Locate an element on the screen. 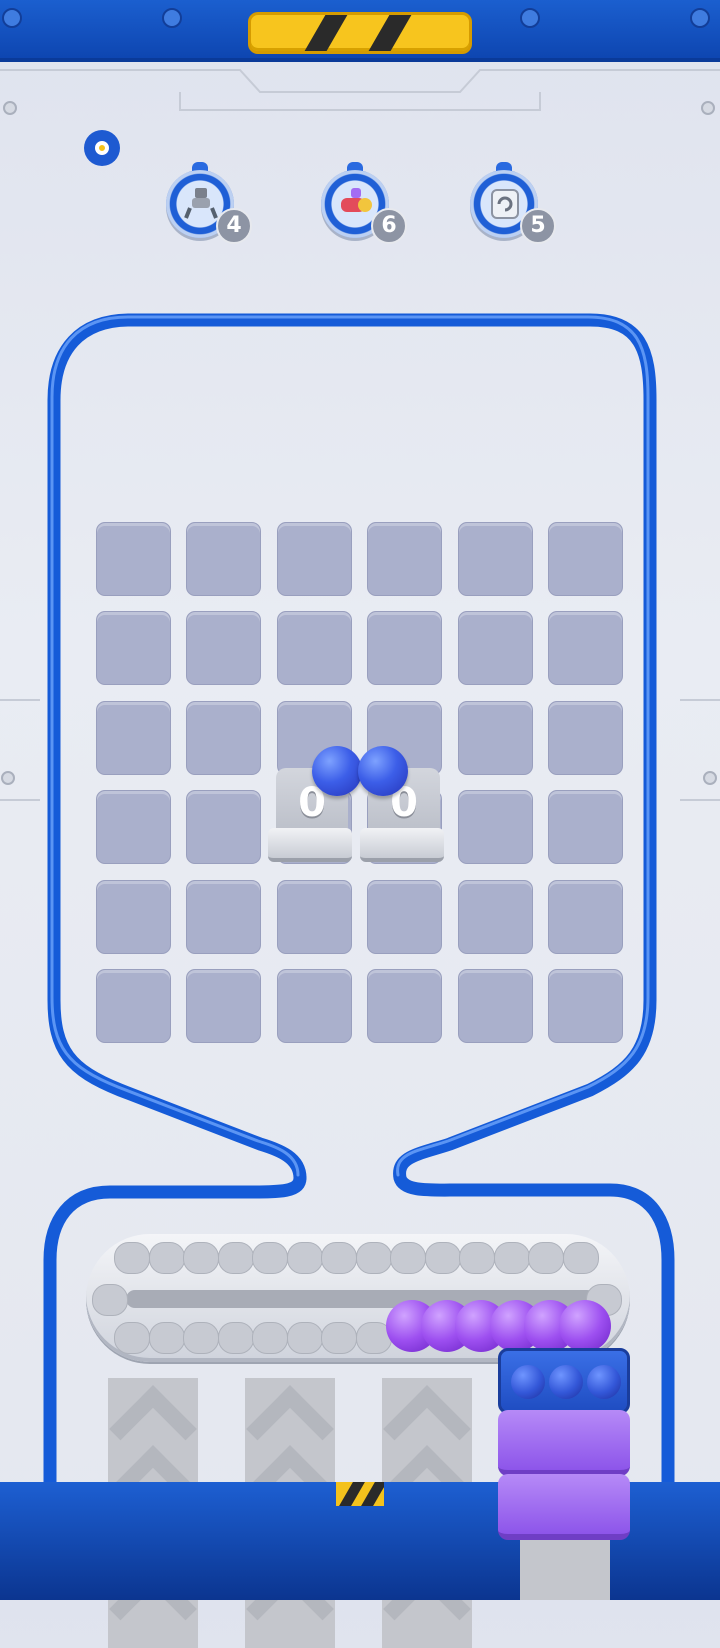 Image resolution: width=720 pixels, height=1648 pixels. robot-claw-icon is located at coordinates (201, 203).